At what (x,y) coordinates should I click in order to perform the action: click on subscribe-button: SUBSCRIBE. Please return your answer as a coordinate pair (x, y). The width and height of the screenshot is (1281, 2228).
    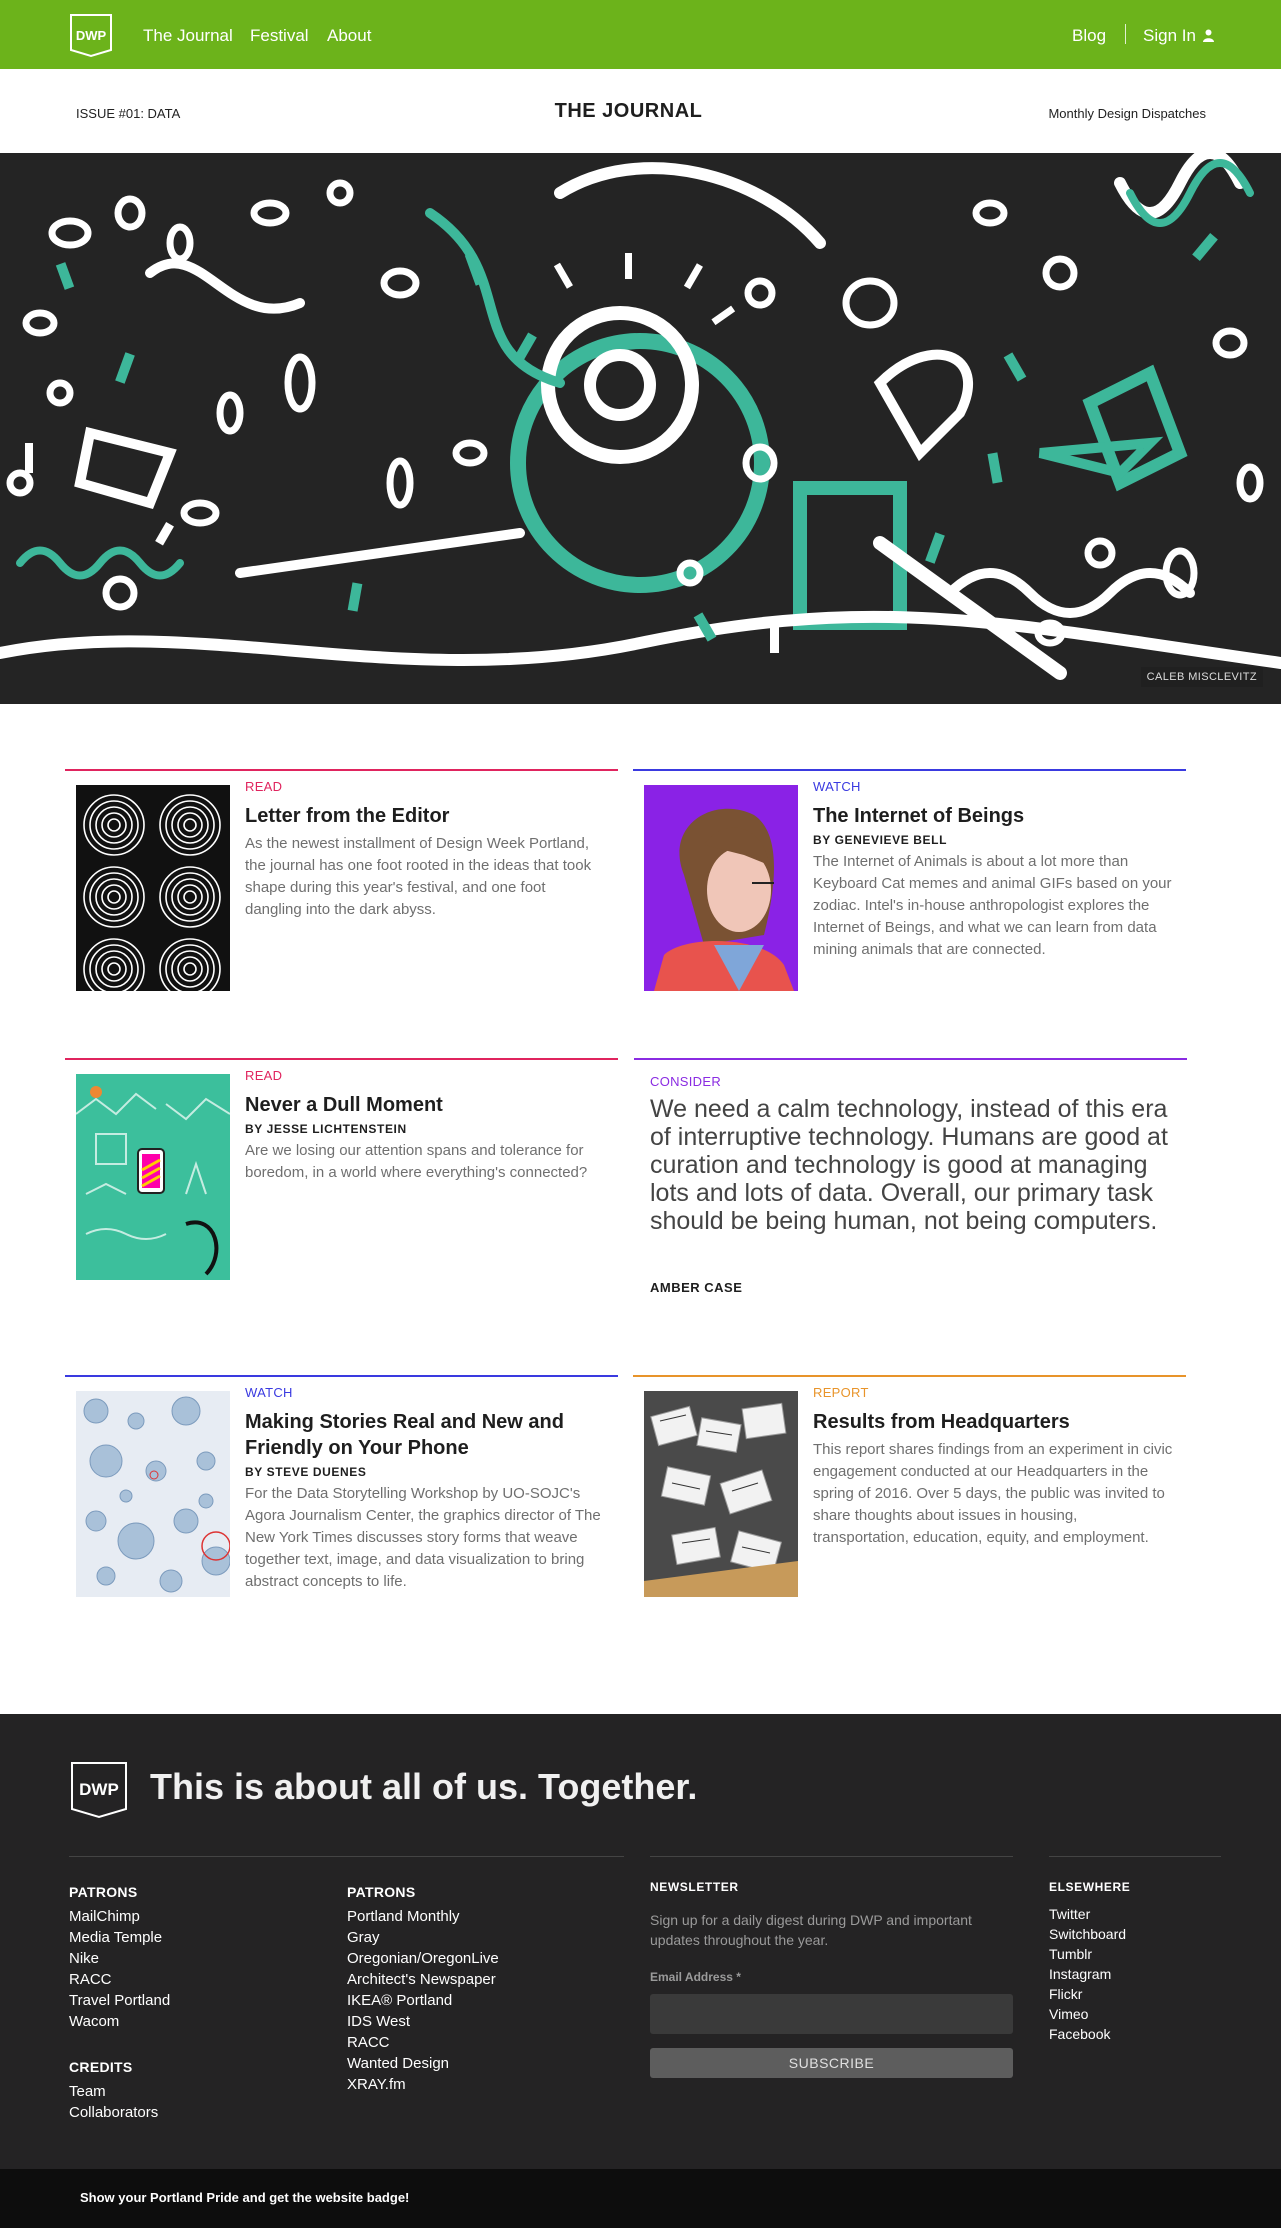
    Looking at the image, I should click on (831, 2063).